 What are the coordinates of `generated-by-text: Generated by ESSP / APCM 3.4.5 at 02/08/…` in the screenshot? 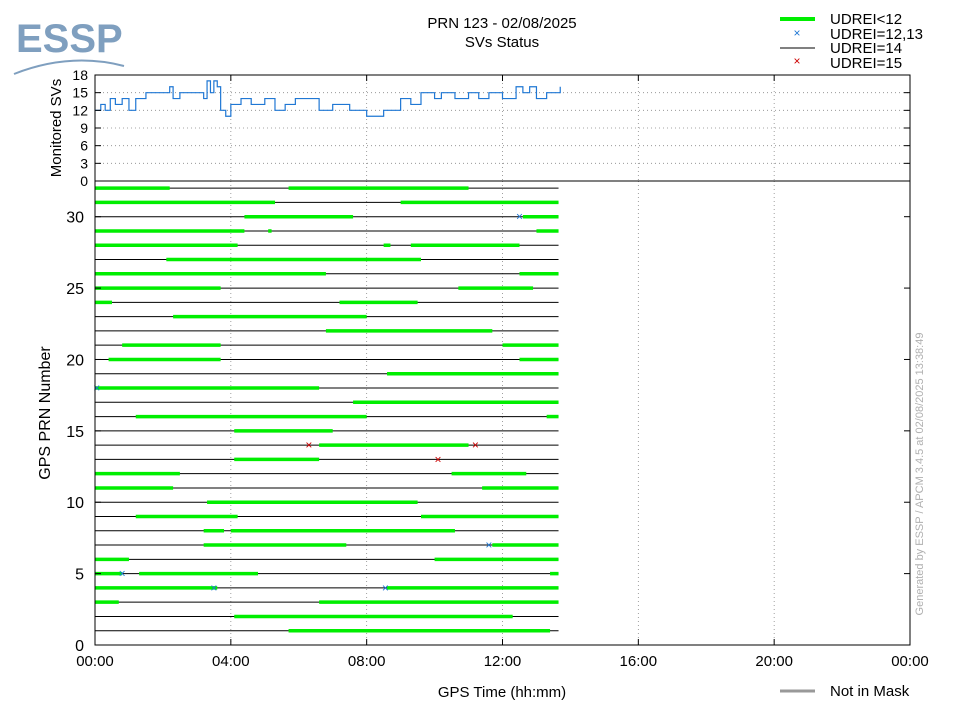 It's located at (920, 474).